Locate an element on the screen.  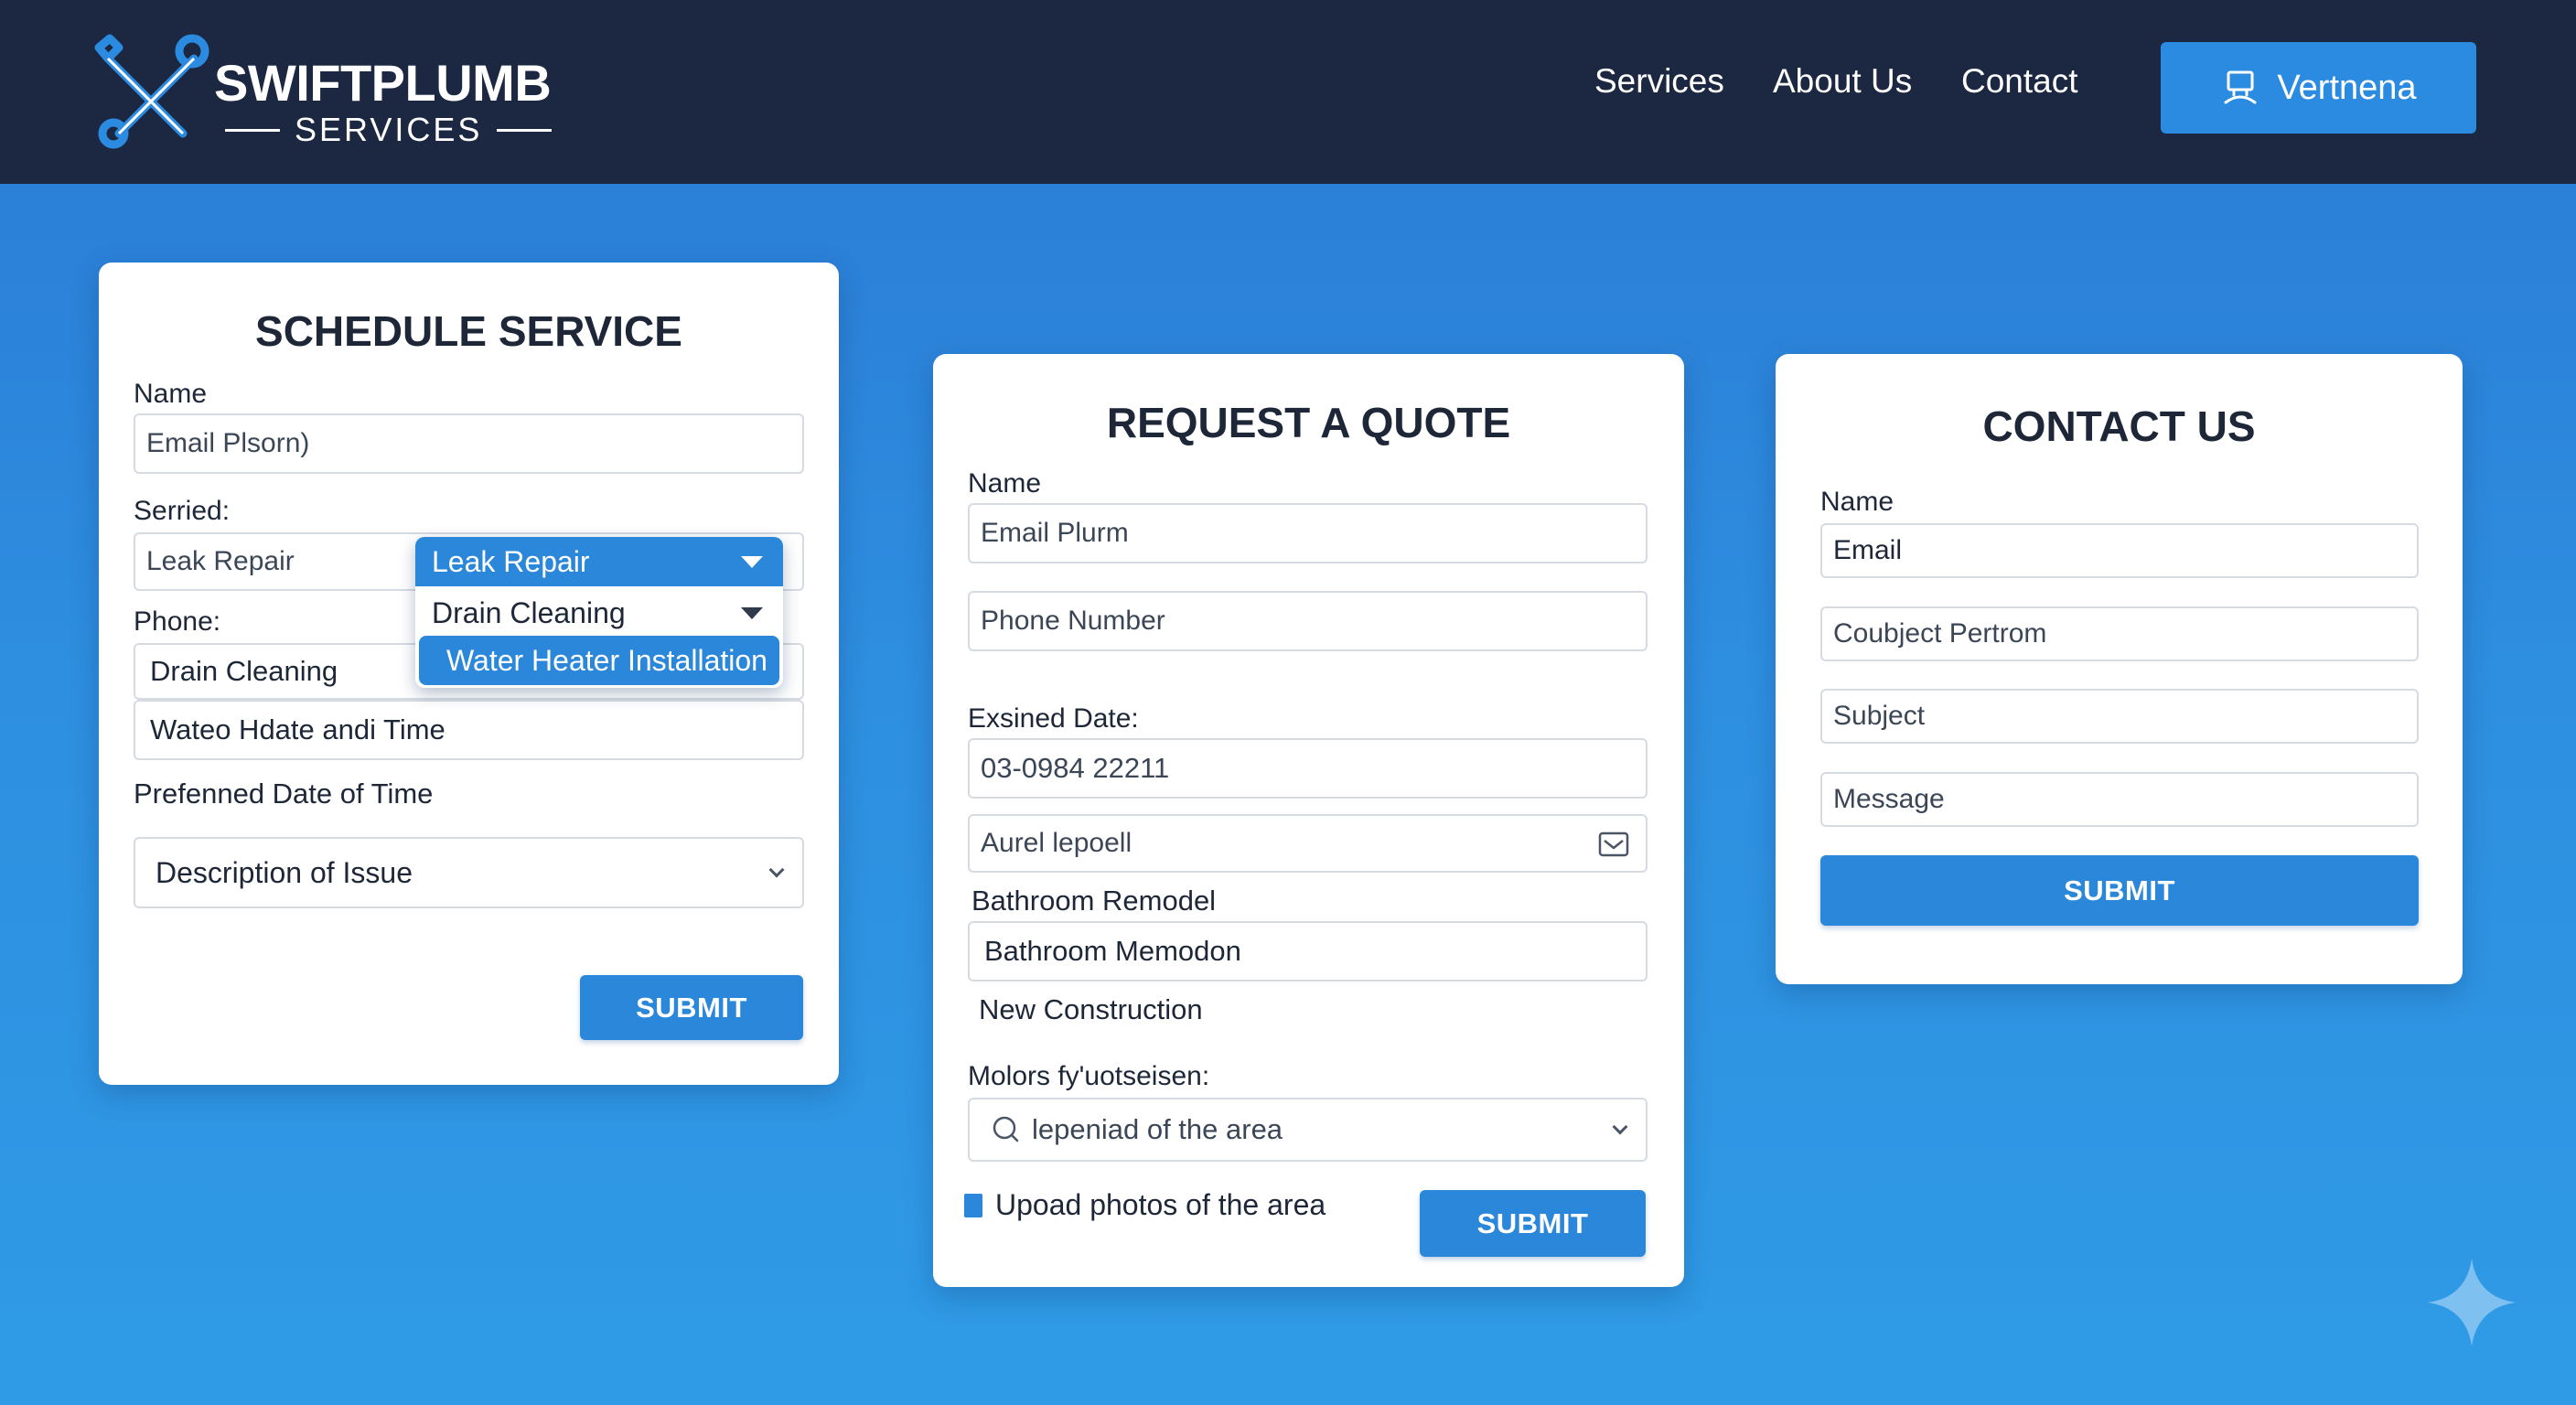
schedule-phone-label: Phone: is located at coordinates (177, 621).